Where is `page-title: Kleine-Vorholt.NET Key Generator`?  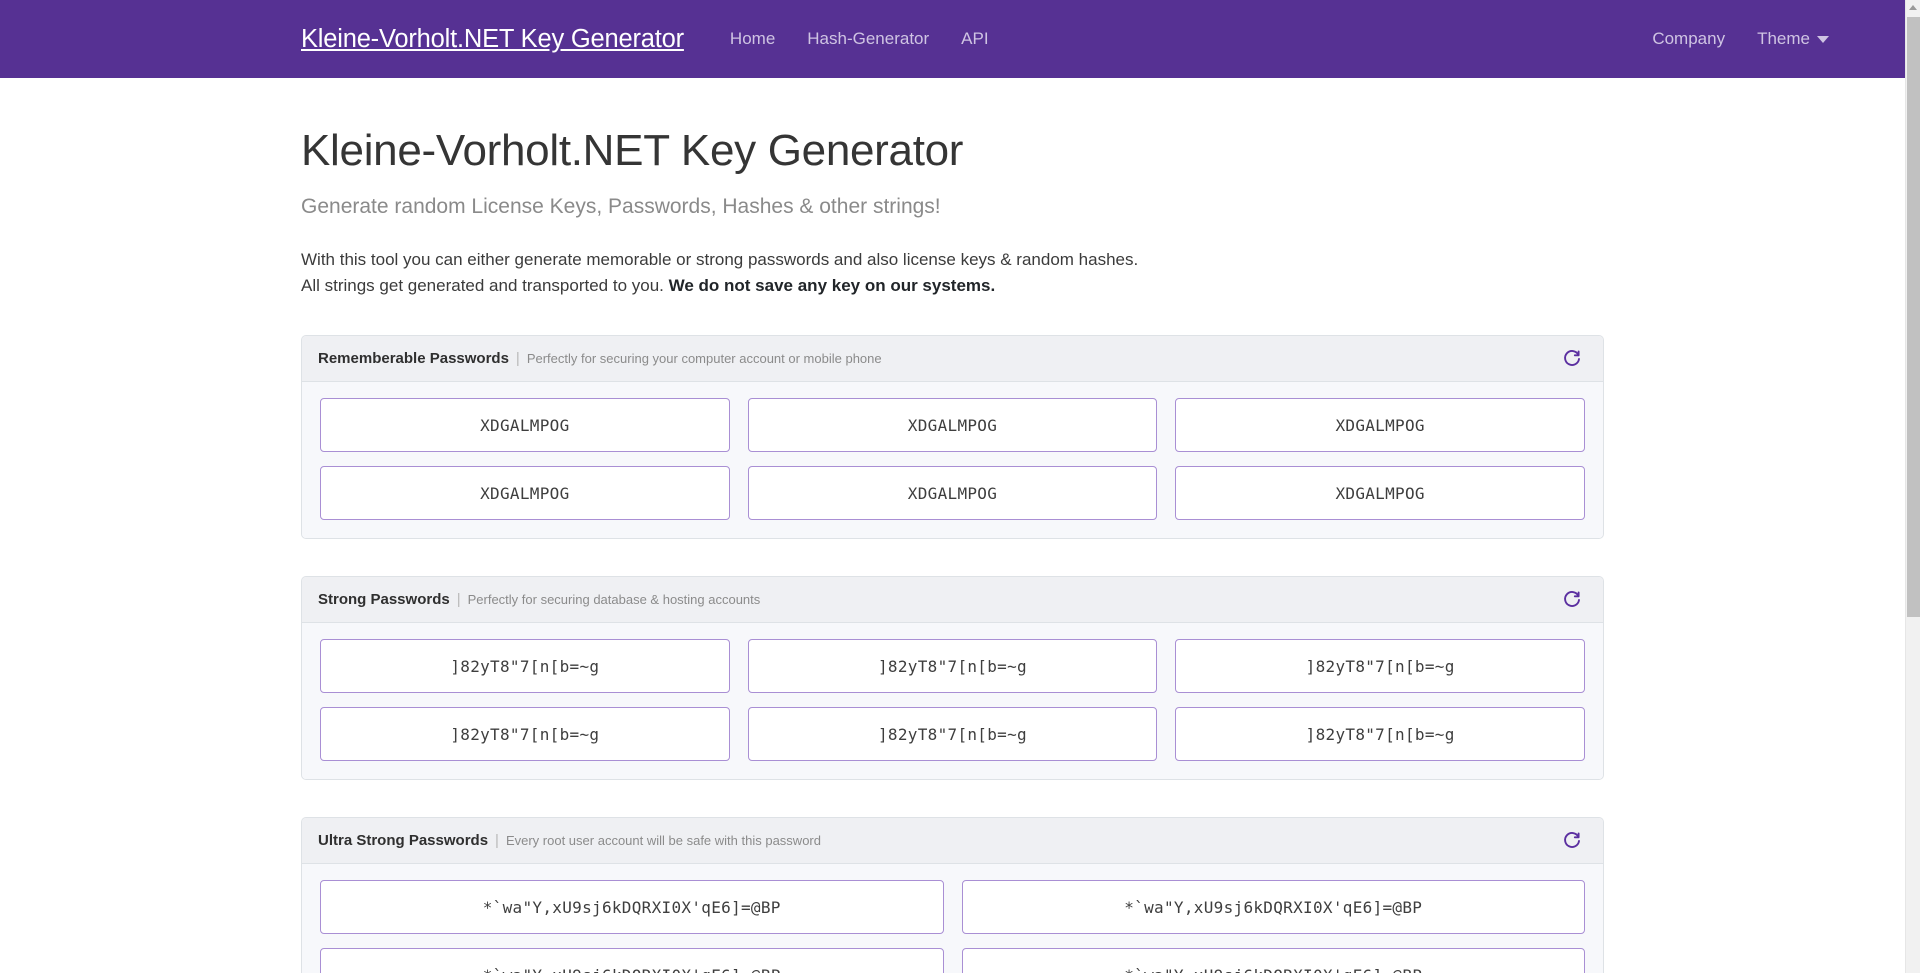
page-title: Kleine-Vorholt.NET Key Generator is located at coordinates (632, 150).